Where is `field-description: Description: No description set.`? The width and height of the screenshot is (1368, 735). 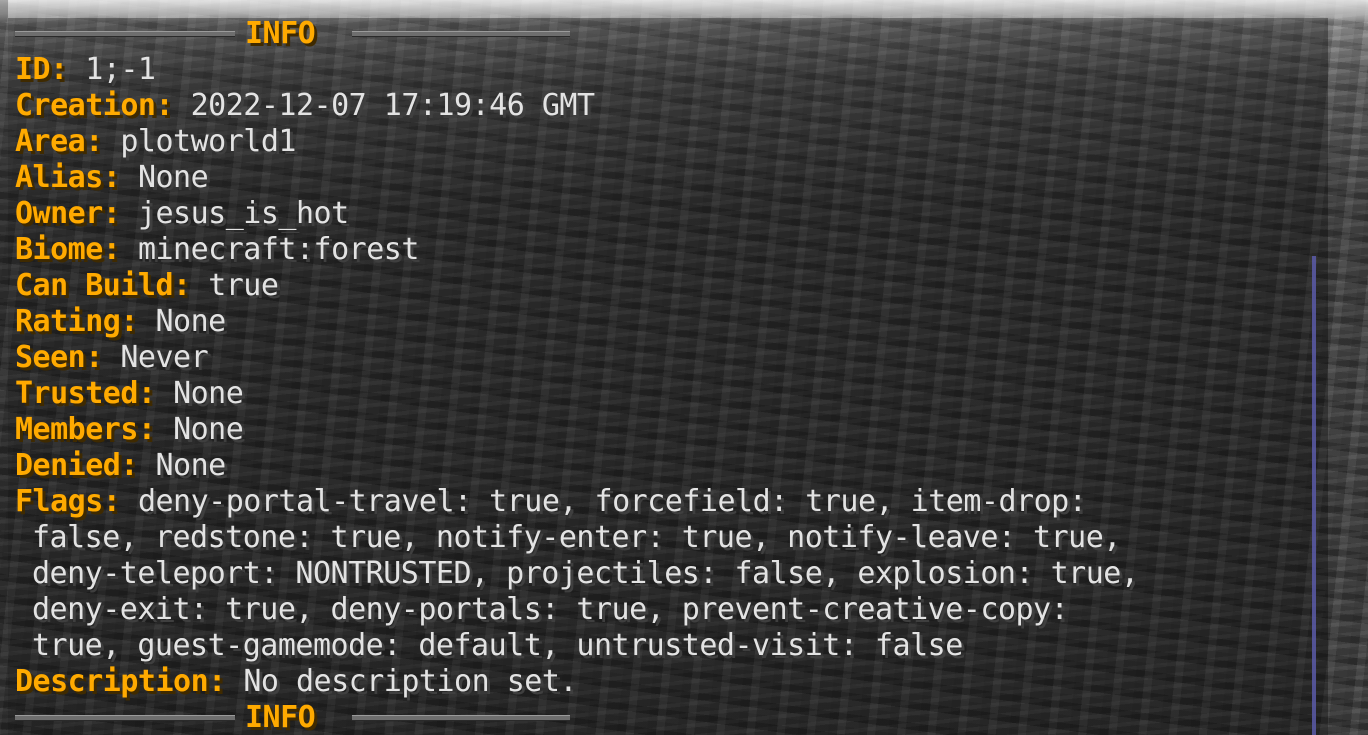
field-description: Description: No description set. is located at coordinates (665, 682).